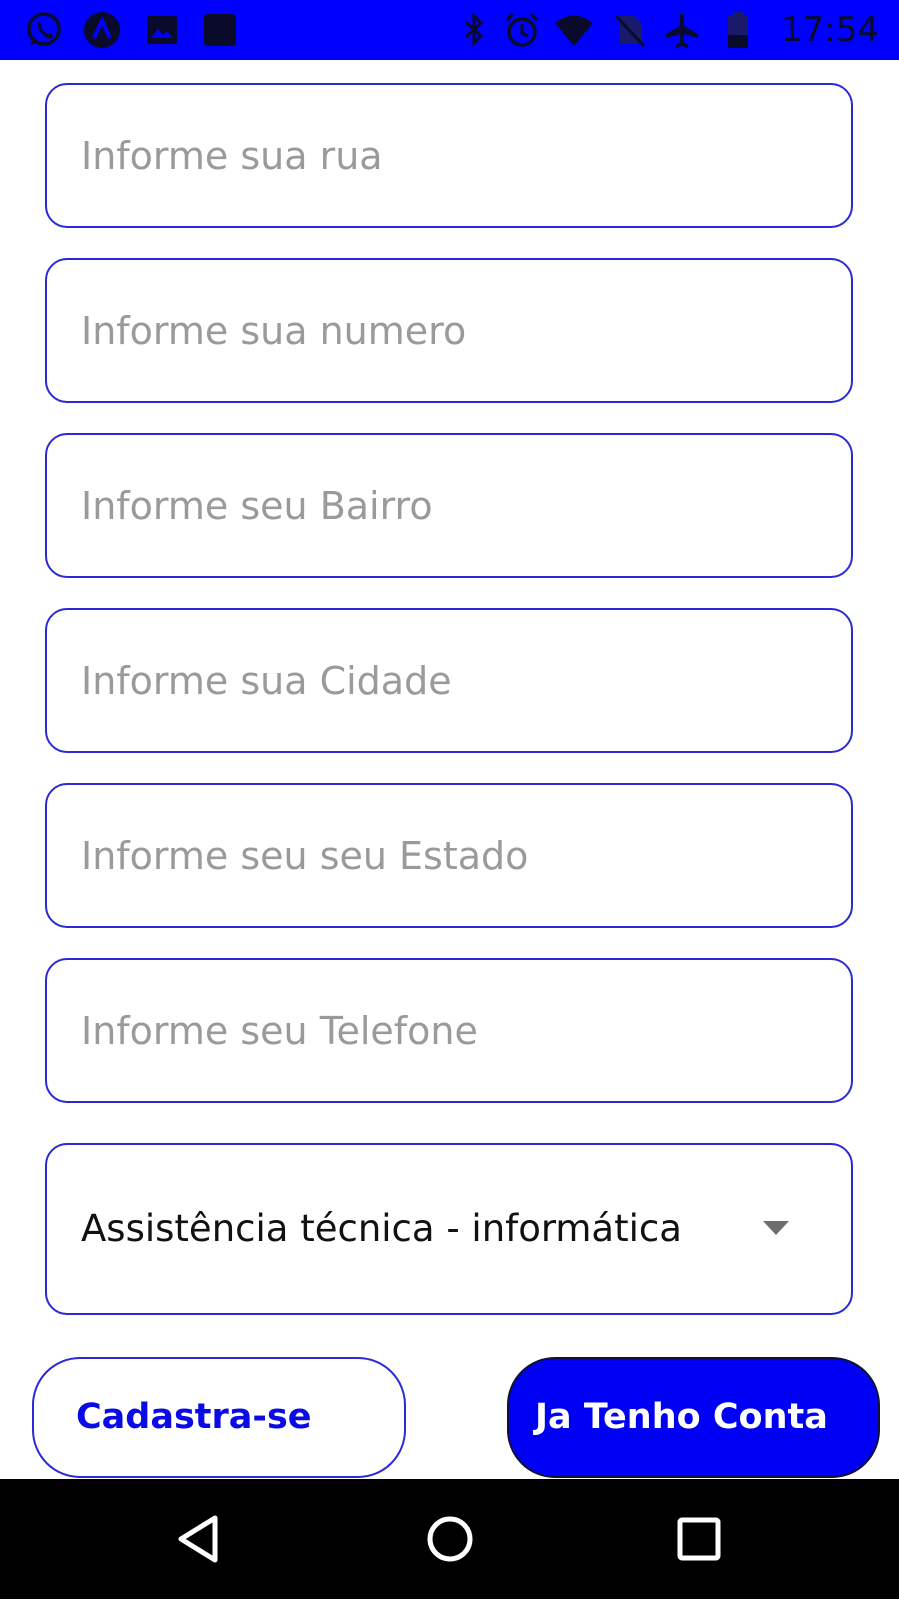 The width and height of the screenshot is (899, 1599). I want to click on neighborhood-input, so click(451, 505).